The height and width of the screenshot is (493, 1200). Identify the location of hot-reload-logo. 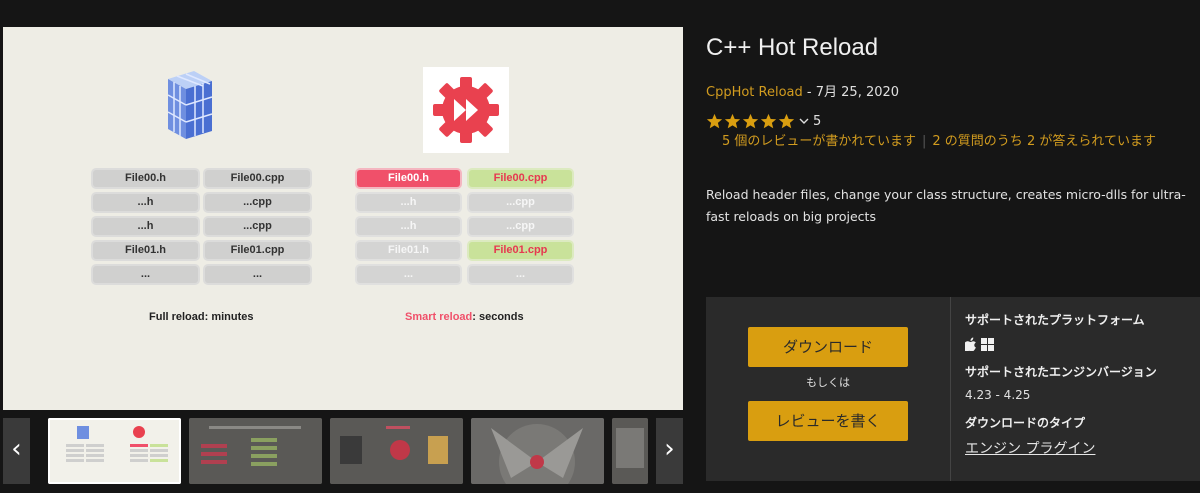
(466, 110).